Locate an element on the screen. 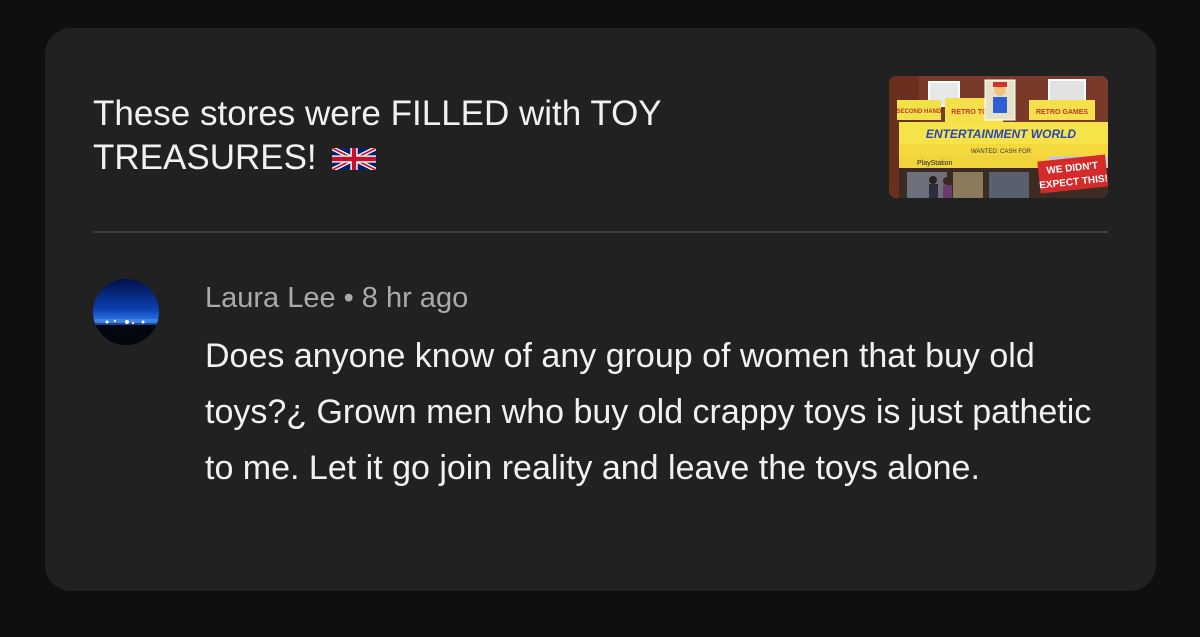 The width and height of the screenshot is (1200, 637). thumb-sign-main: ENTERTAINMENT WORLD is located at coordinates (1001, 134).